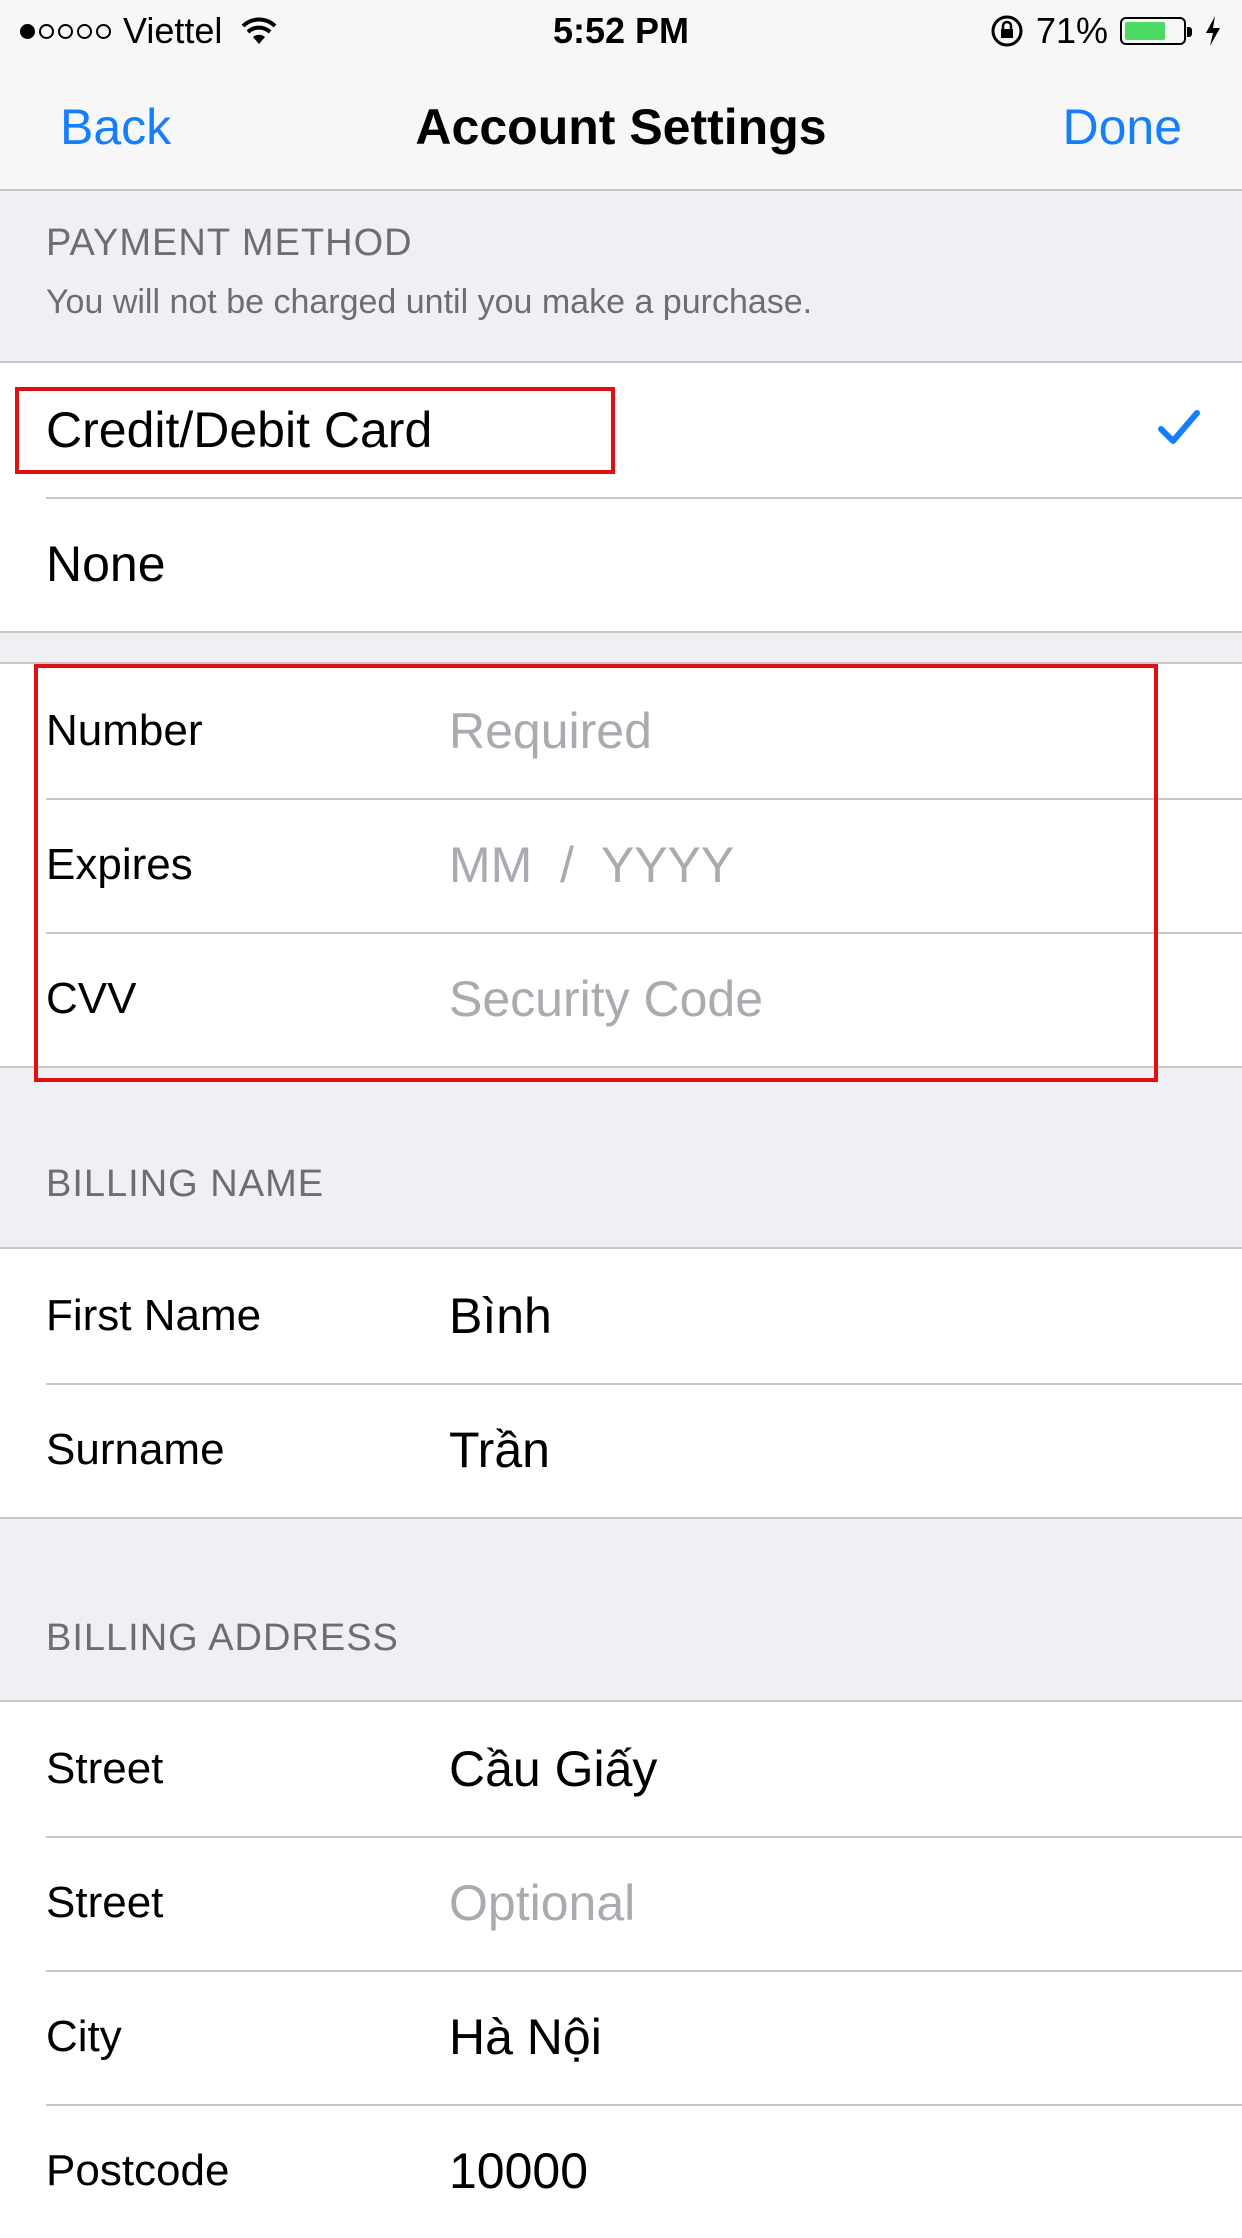 Image resolution: width=1242 pixels, height=2238 pixels. I want to click on city-label: City, so click(84, 2036).